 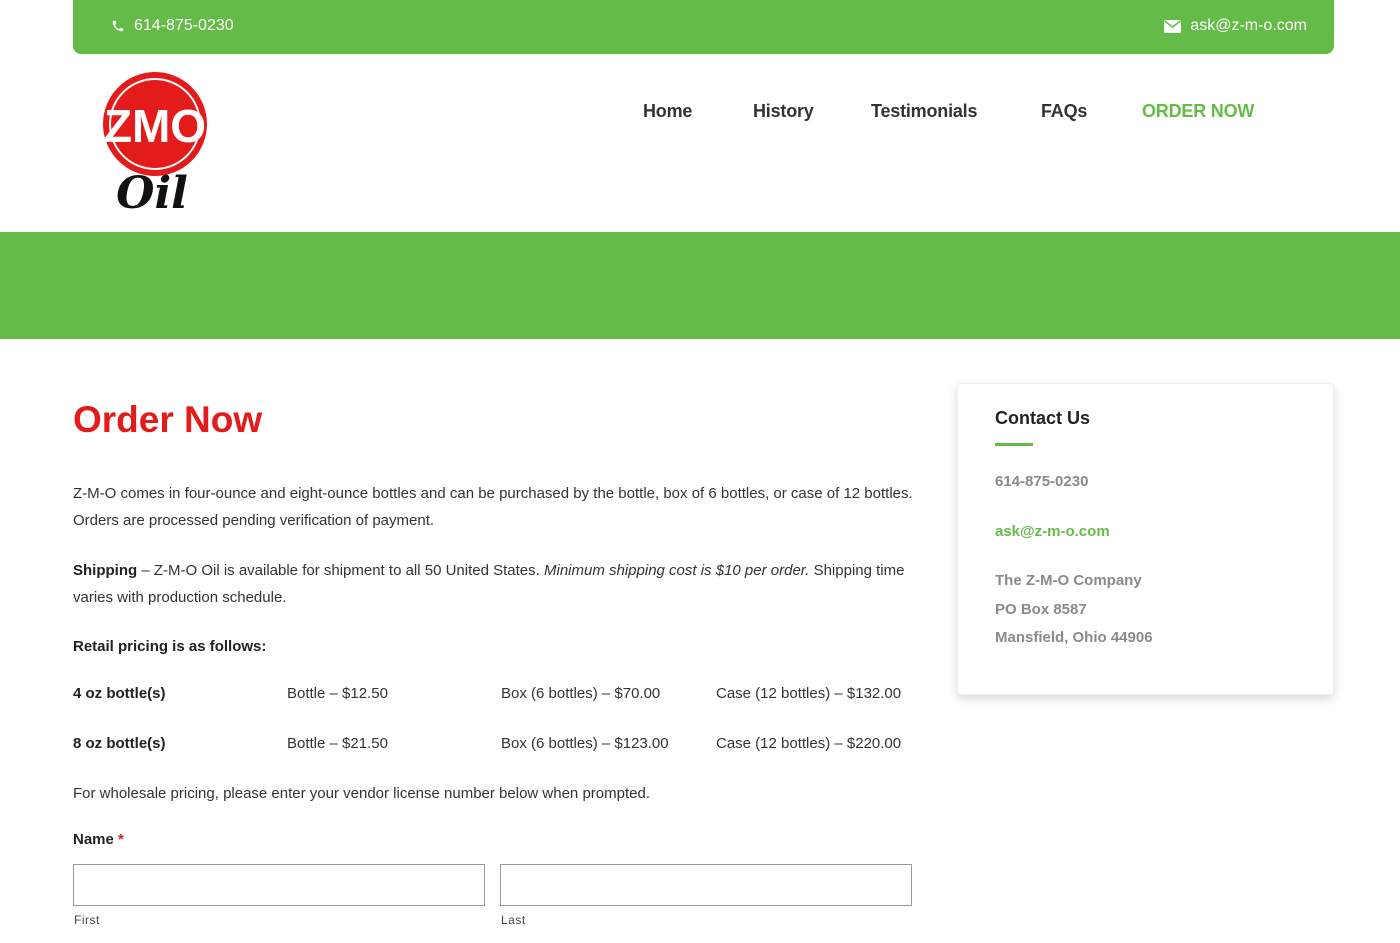 What do you see at coordinates (118, 26) in the screenshot?
I see `phone-icon` at bounding box center [118, 26].